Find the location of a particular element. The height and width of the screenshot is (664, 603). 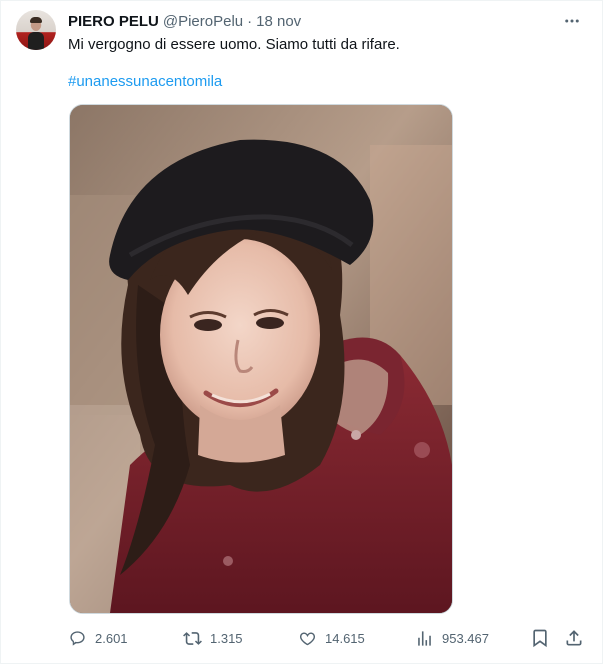

bookmark-button is located at coordinates (540, 638).